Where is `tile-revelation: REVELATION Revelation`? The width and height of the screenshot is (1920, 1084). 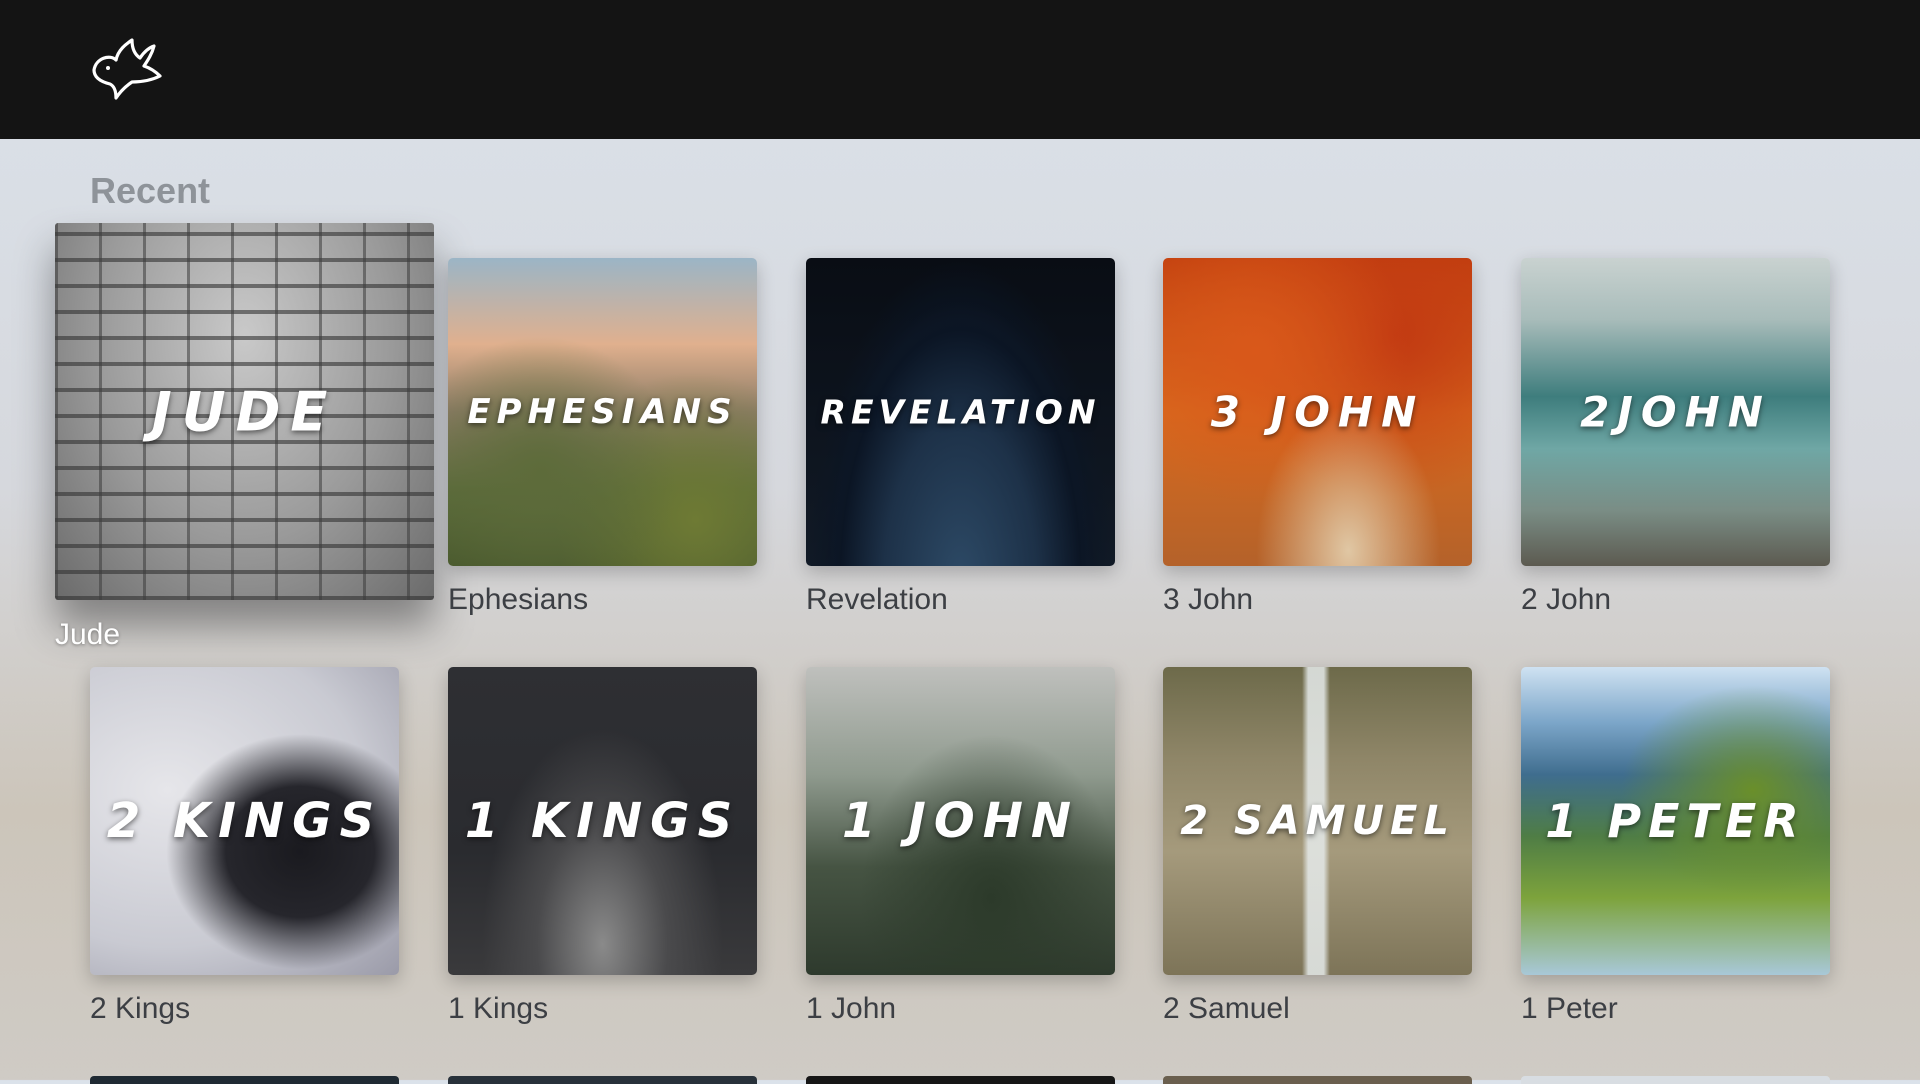
tile-revelation: REVELATION Revelation is located at coordinates (960, 437).